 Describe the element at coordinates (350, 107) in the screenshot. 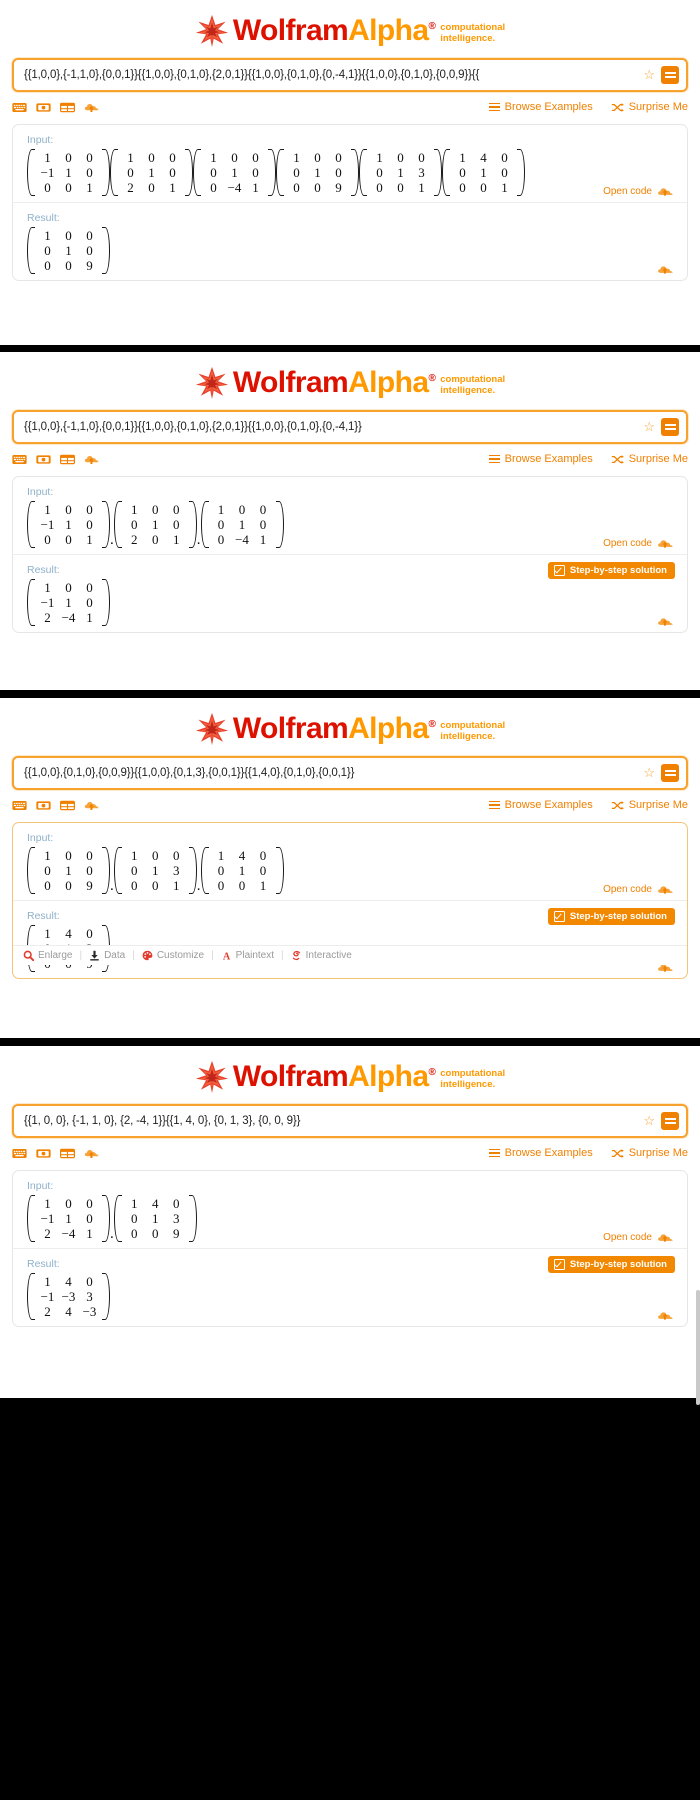

I see `input-toolbar: Browse Examples Surprise Me` at that location.